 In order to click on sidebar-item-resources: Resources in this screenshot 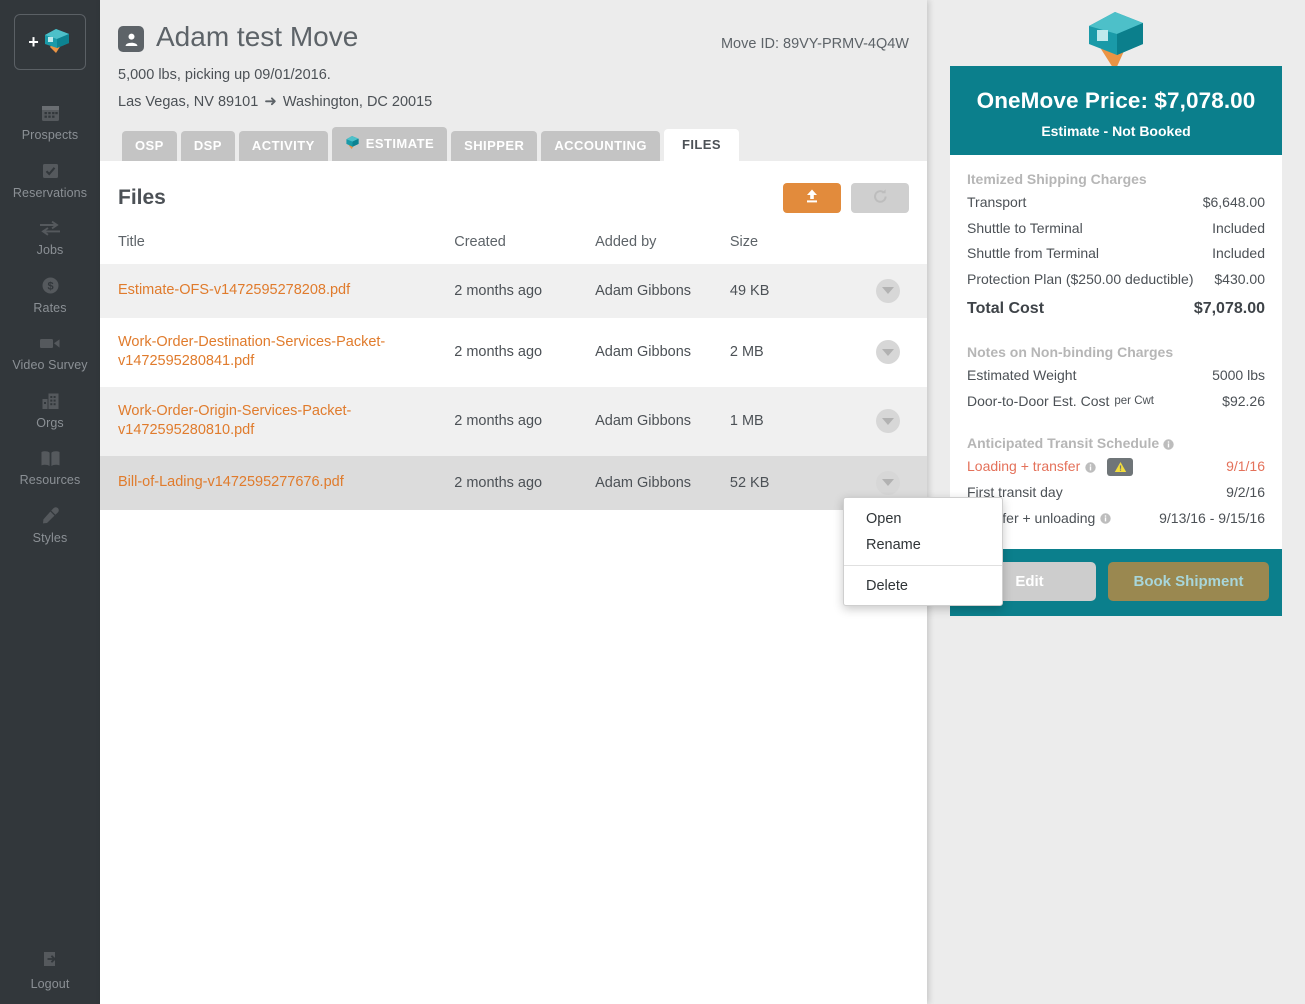, I will do `click(50, 468)`.